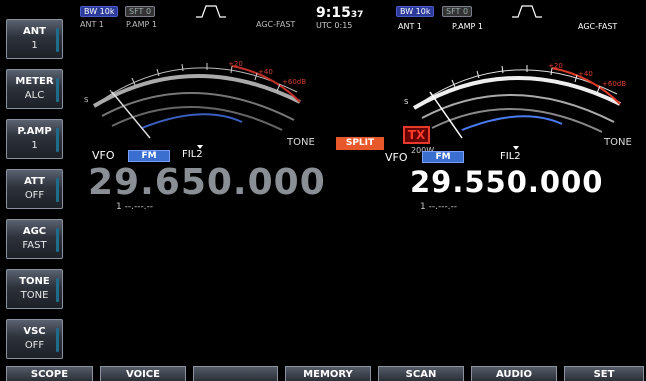 Image resolution: width=646 pixels, height=381 pixels. What do you see at coordinates (360, 143) in the screenshot?
I see `split-badge: SPLIT` at bounding box center [360, 143].